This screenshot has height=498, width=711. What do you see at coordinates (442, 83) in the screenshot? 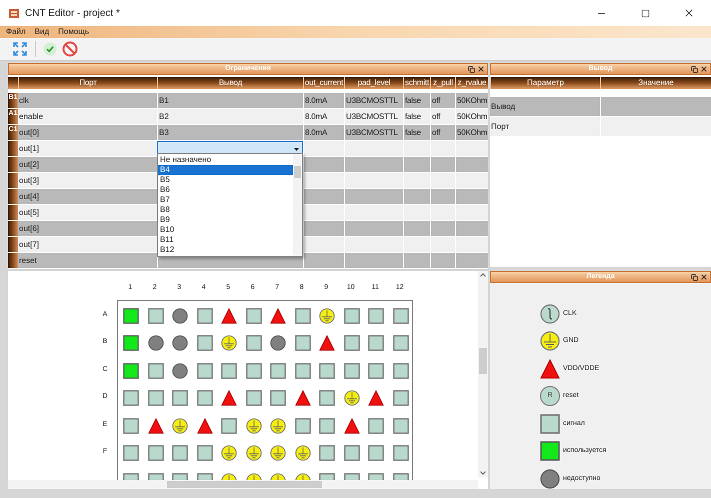
I see `column-header: z_pull` at bounding box center [442, 83].